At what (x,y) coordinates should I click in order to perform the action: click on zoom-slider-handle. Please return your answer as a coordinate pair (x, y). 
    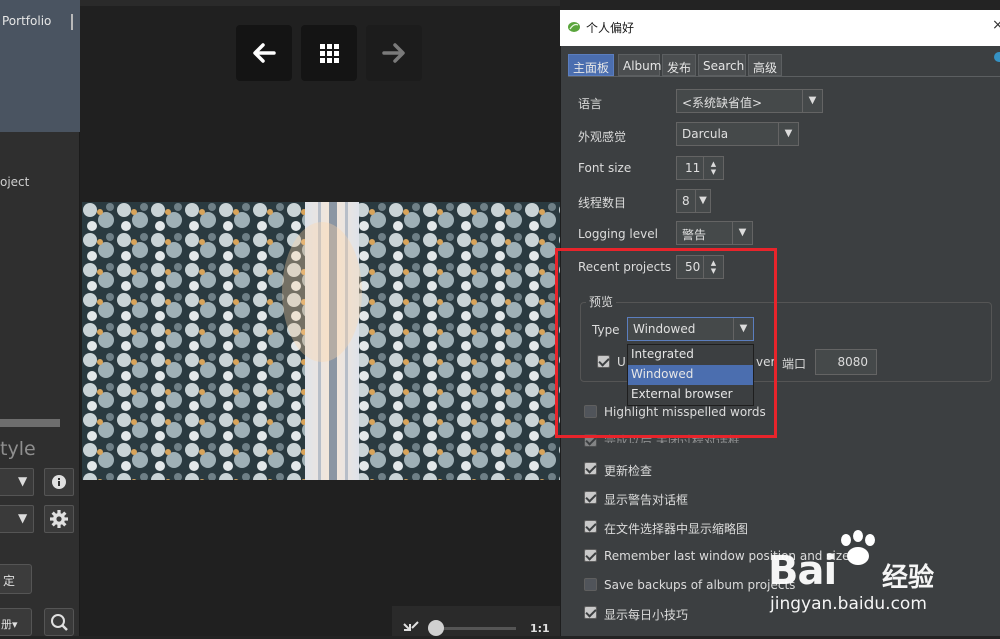
    Looking at the image, I should click on (436, 628).